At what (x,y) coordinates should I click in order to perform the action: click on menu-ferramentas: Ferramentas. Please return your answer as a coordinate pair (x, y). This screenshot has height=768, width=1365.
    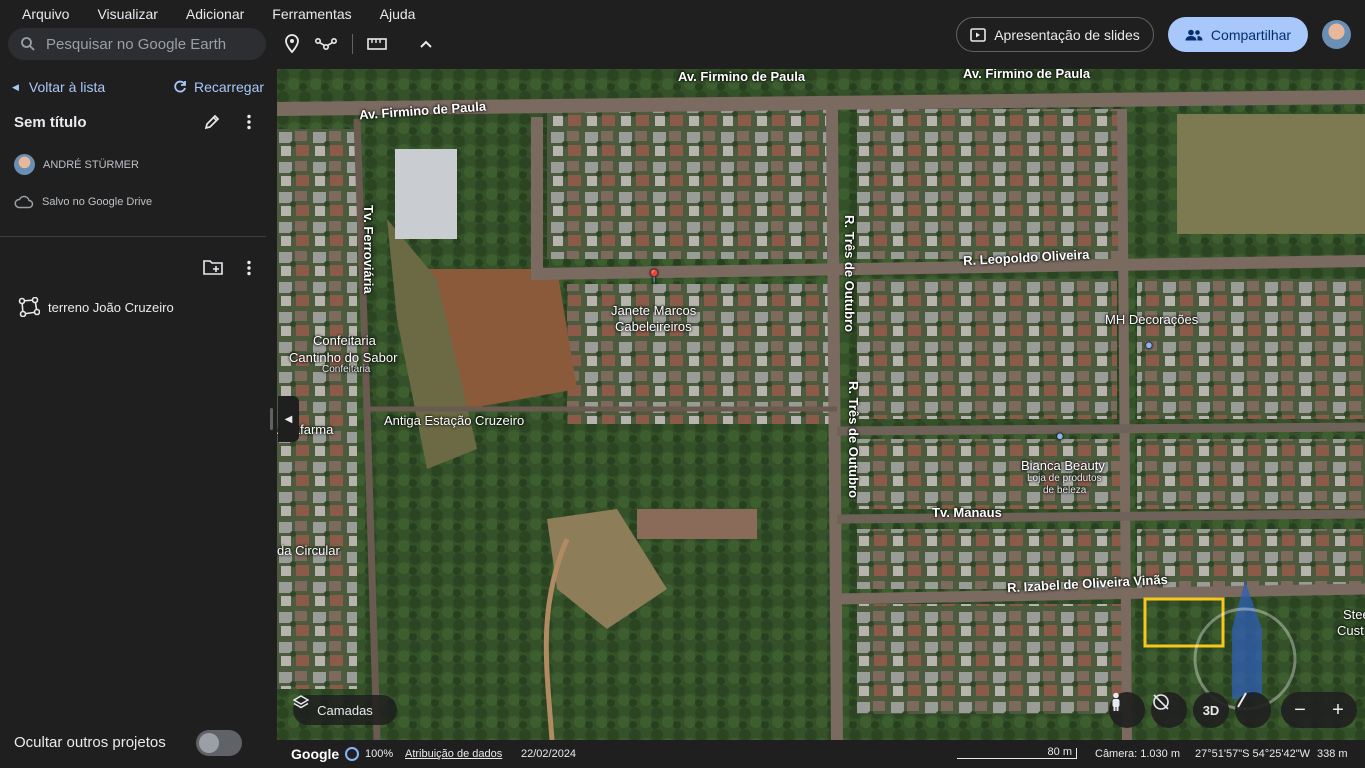
    Looking at the image, I should click on (311, 14).